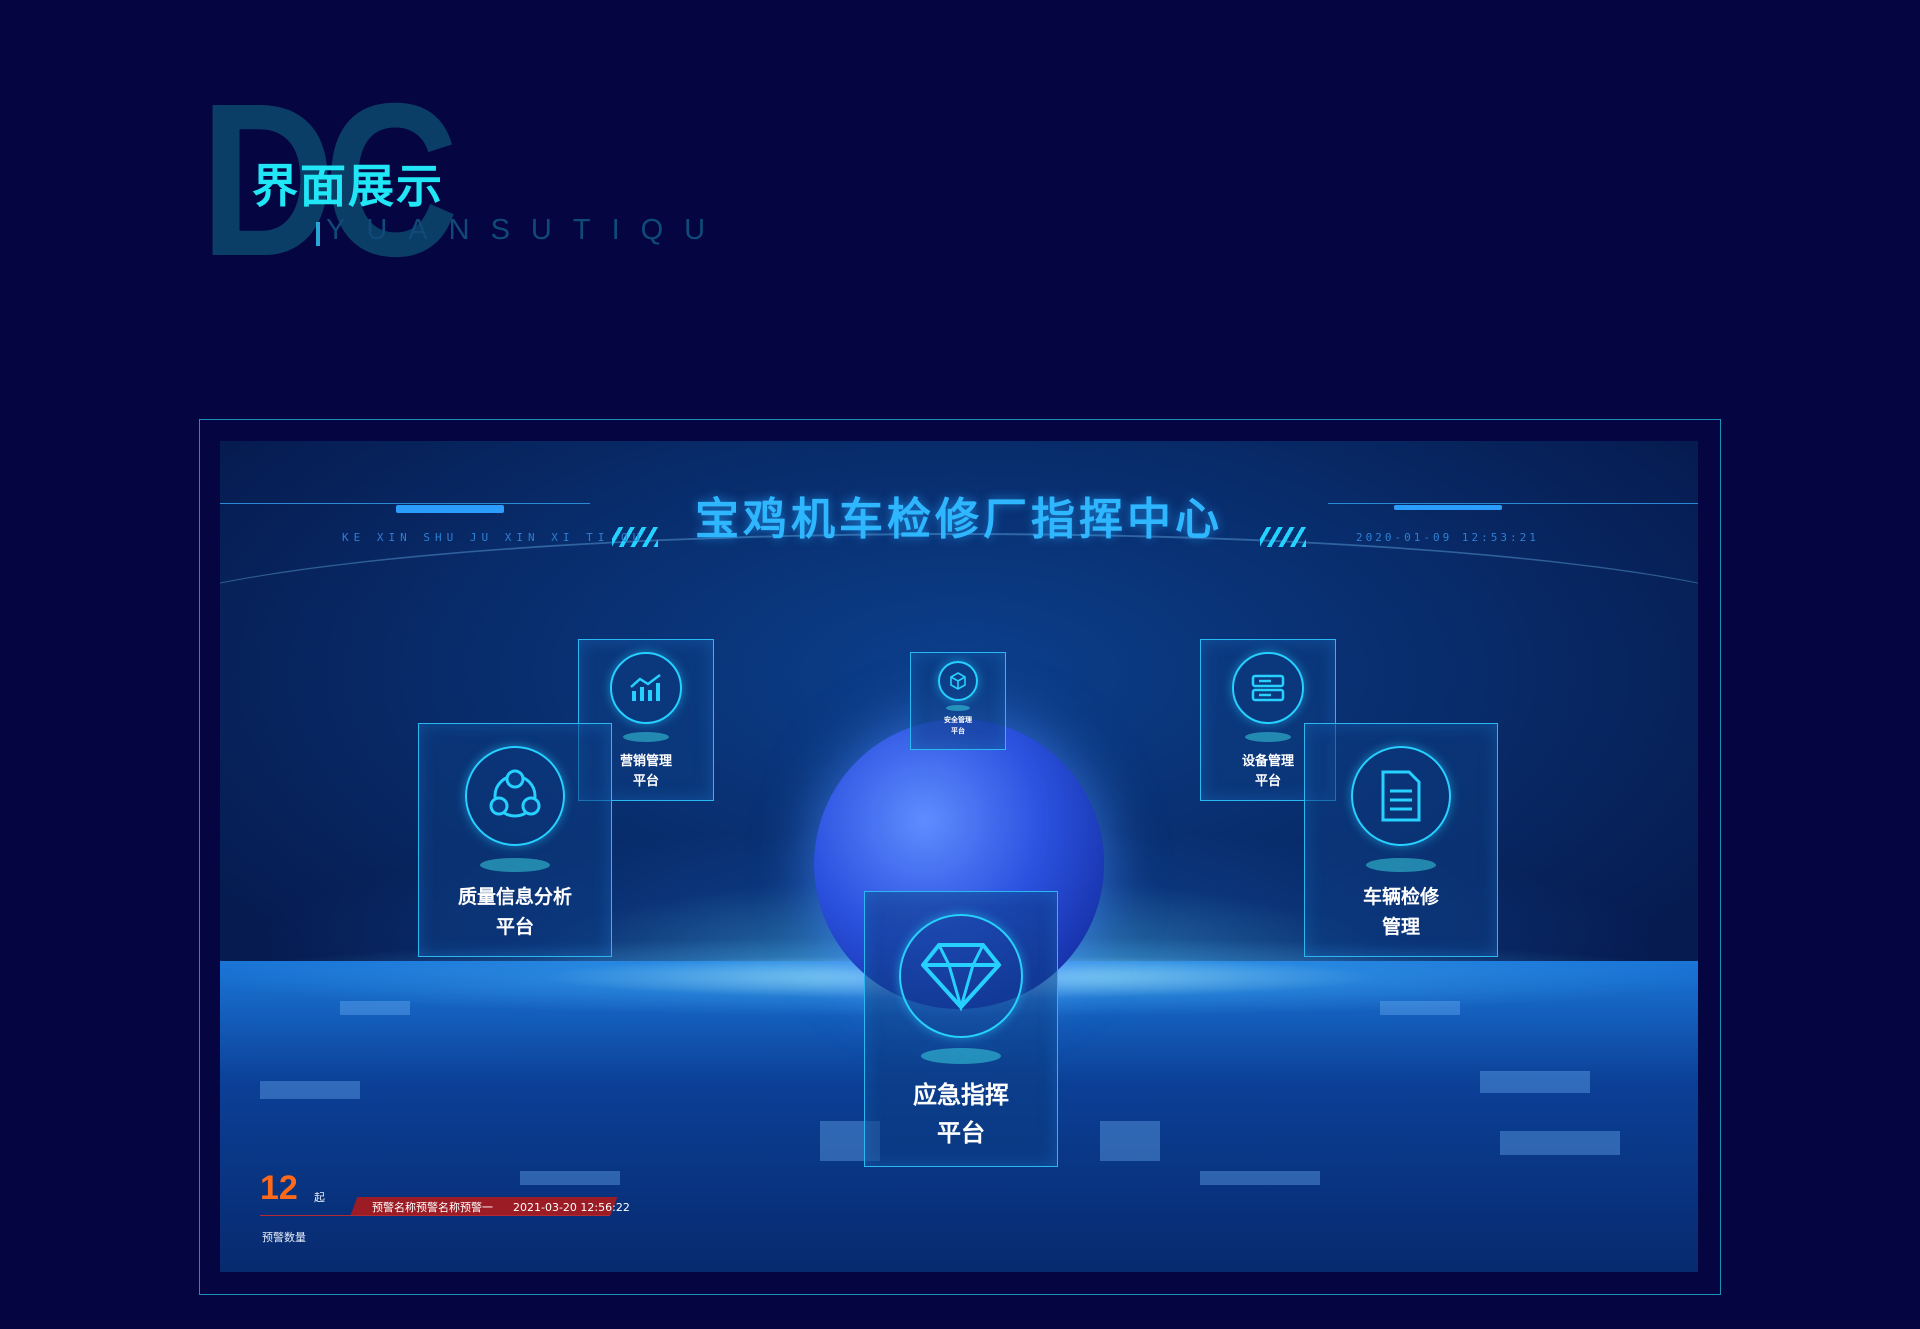 The width and height of the screenshot is (1920, 1329). I want to click on card-safety-platform: 安全管理 平台, so click(958, 701).